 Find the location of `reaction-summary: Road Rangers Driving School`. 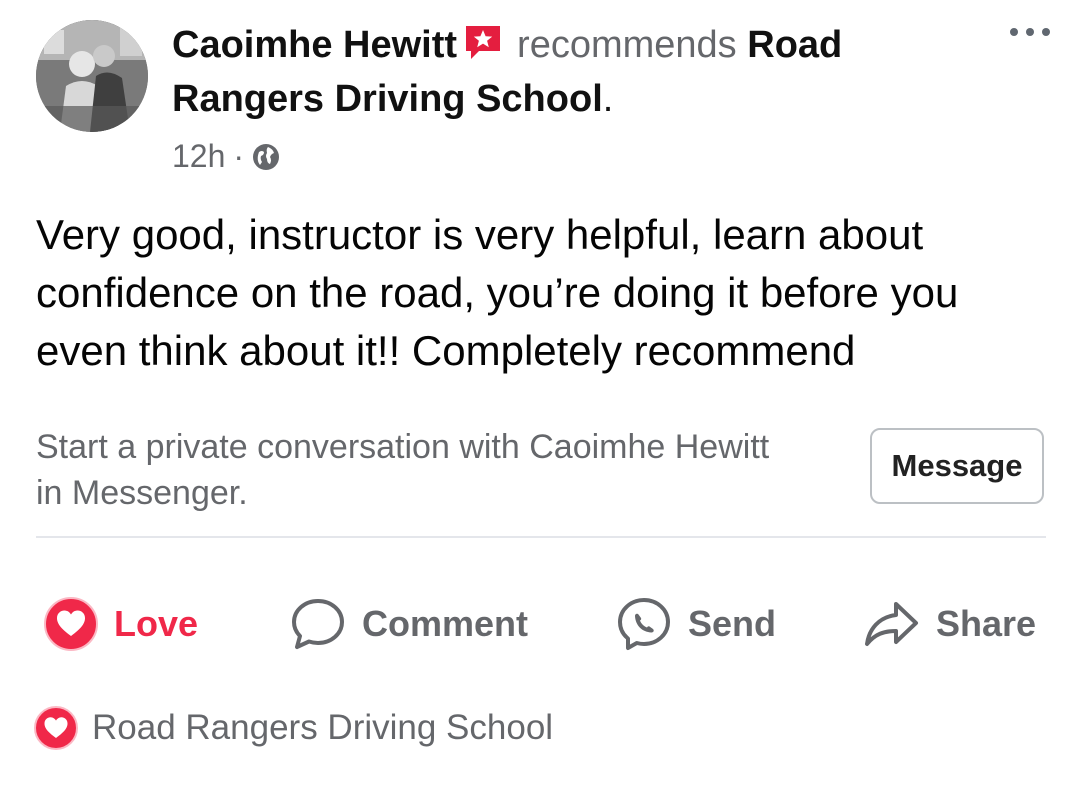

reaction-summary: Road Rangers Driving School is located at coordinates (293, 728).